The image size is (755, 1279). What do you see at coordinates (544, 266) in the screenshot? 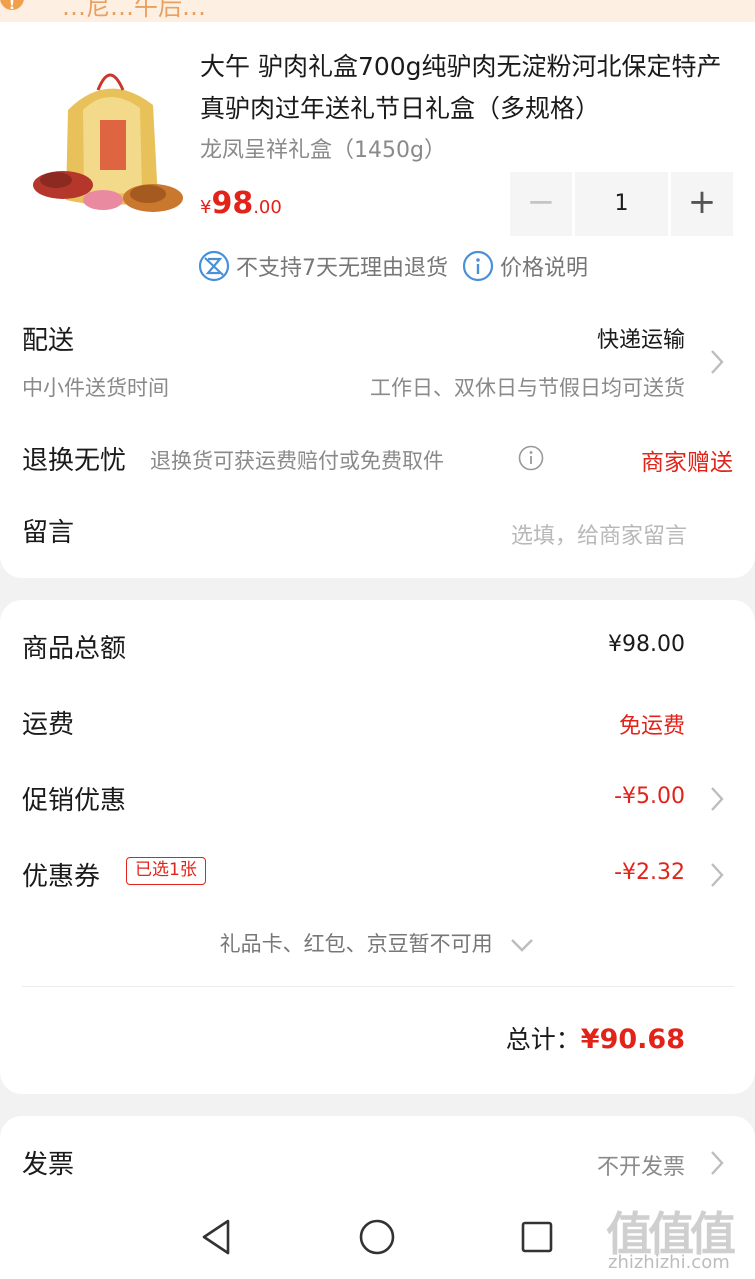
I see `price-note-link: 价格说明` at bounding box center [544, 266].